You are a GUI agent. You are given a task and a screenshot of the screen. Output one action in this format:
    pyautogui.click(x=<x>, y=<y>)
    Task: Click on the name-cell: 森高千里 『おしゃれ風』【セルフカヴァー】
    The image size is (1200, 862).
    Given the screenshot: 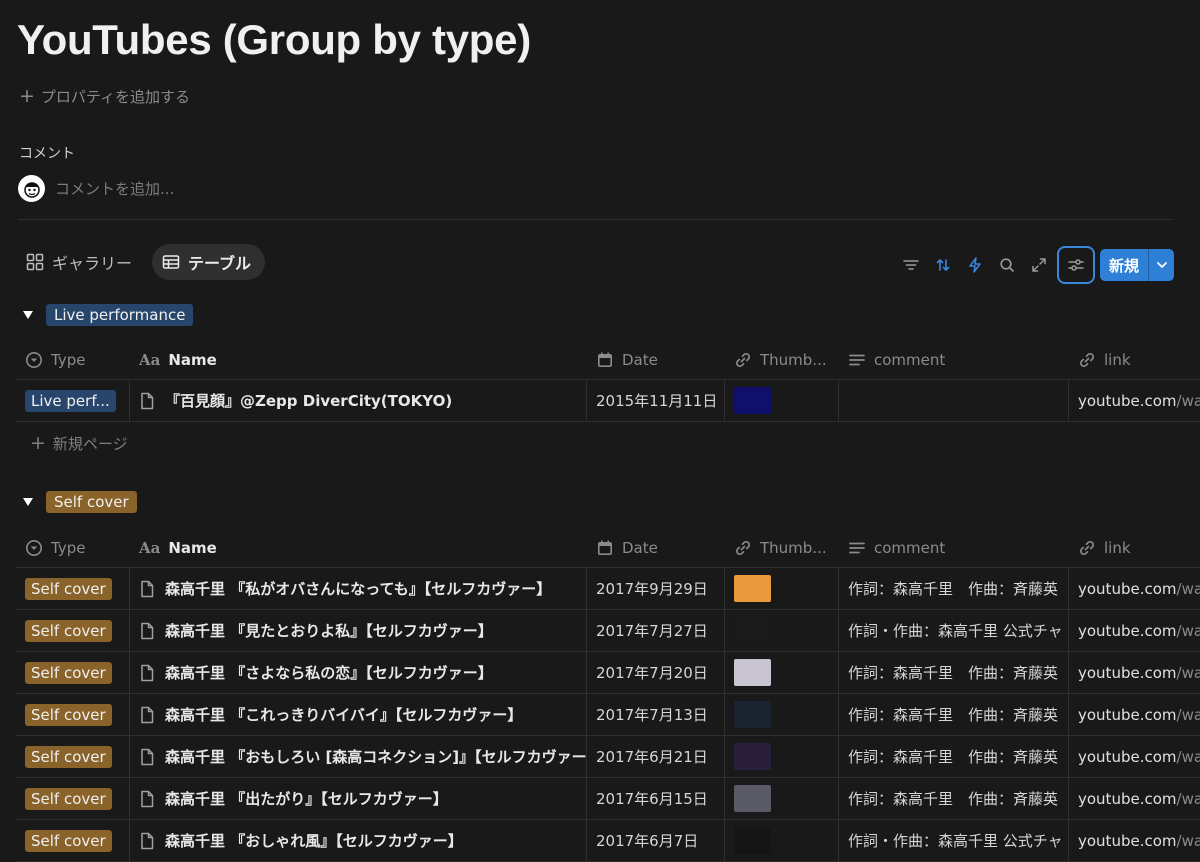 What is the action you would take?
    pyautogui.click(x=358, y=840)
    